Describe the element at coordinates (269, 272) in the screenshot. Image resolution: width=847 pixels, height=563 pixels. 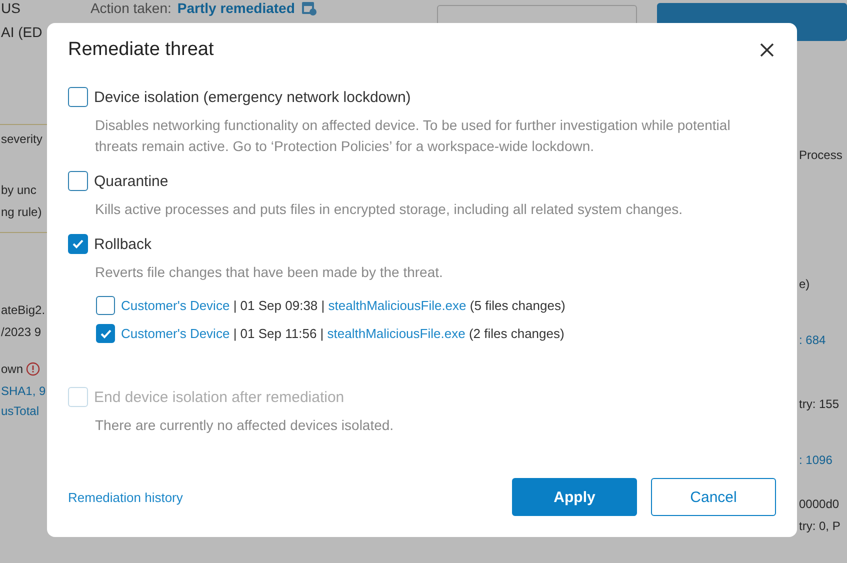
I see `option-description: Reverts file changes that have been made by the threat.` at that location.